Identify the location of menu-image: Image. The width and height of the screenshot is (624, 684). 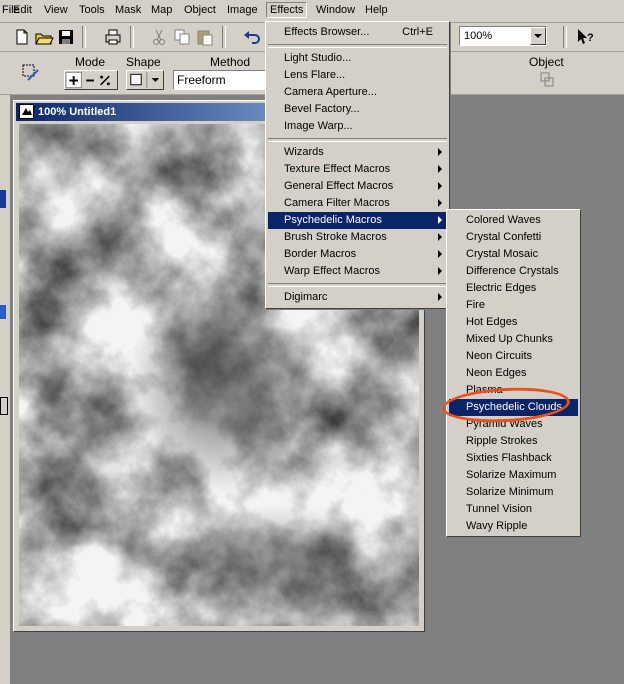
(242, 10).